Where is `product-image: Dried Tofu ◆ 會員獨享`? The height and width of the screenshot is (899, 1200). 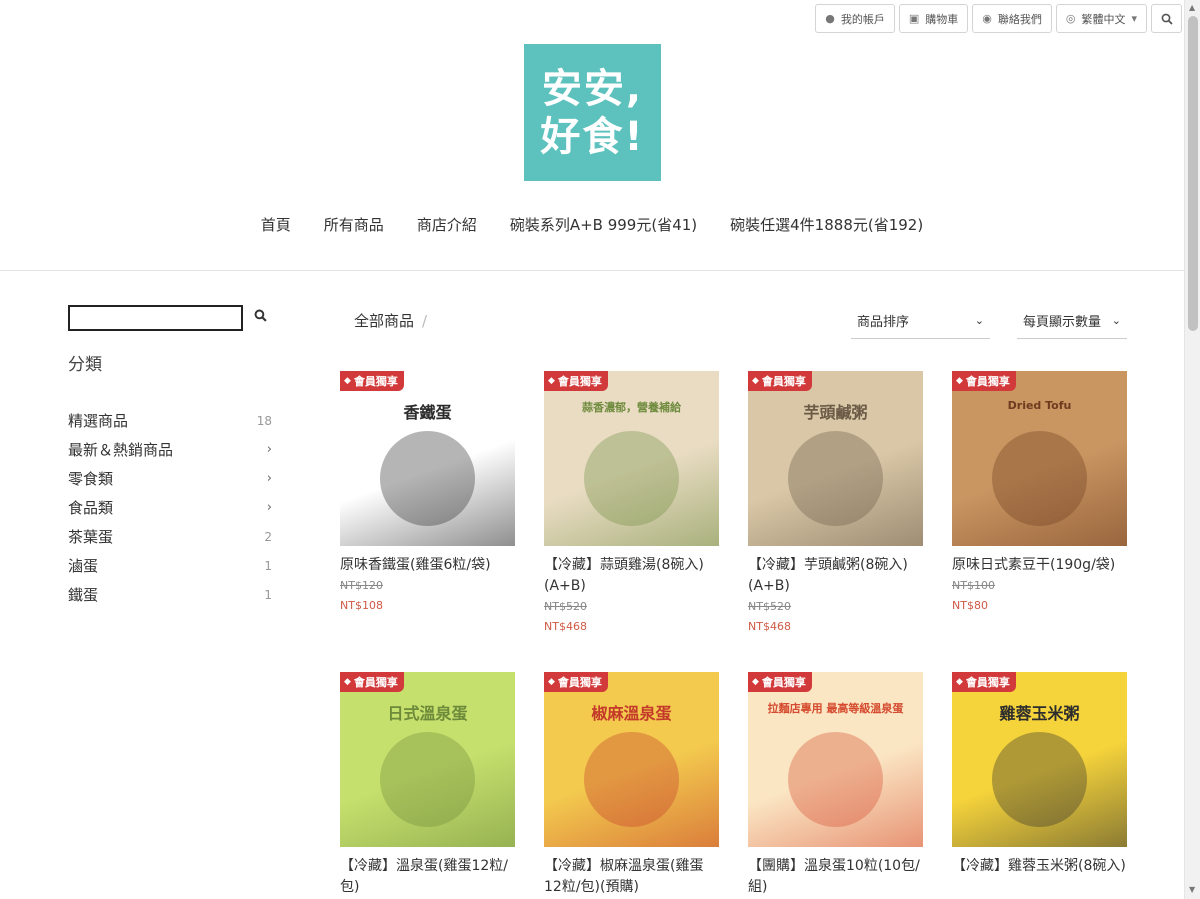
product-image: Dried Tofu ◆ 會員獨享 is located at coordinates (1039, 458).